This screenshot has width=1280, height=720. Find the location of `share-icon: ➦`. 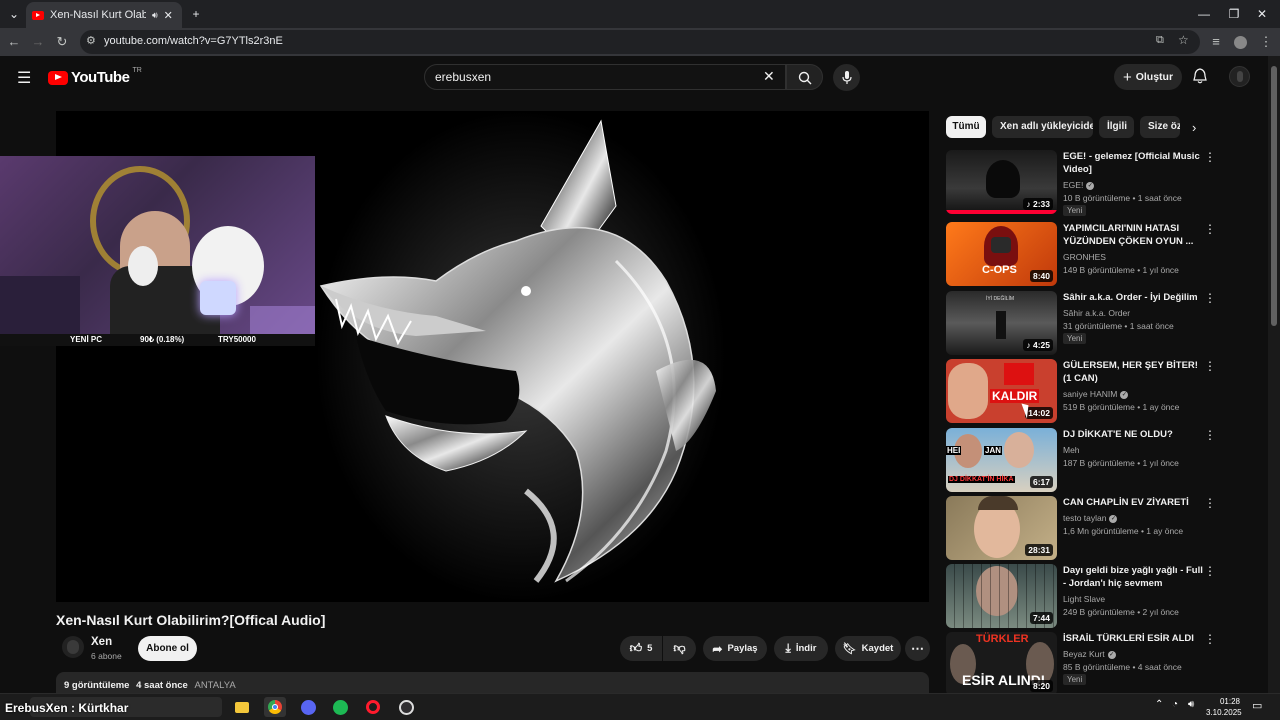

share-icon: ➦ is located at coordinates (717, 648).